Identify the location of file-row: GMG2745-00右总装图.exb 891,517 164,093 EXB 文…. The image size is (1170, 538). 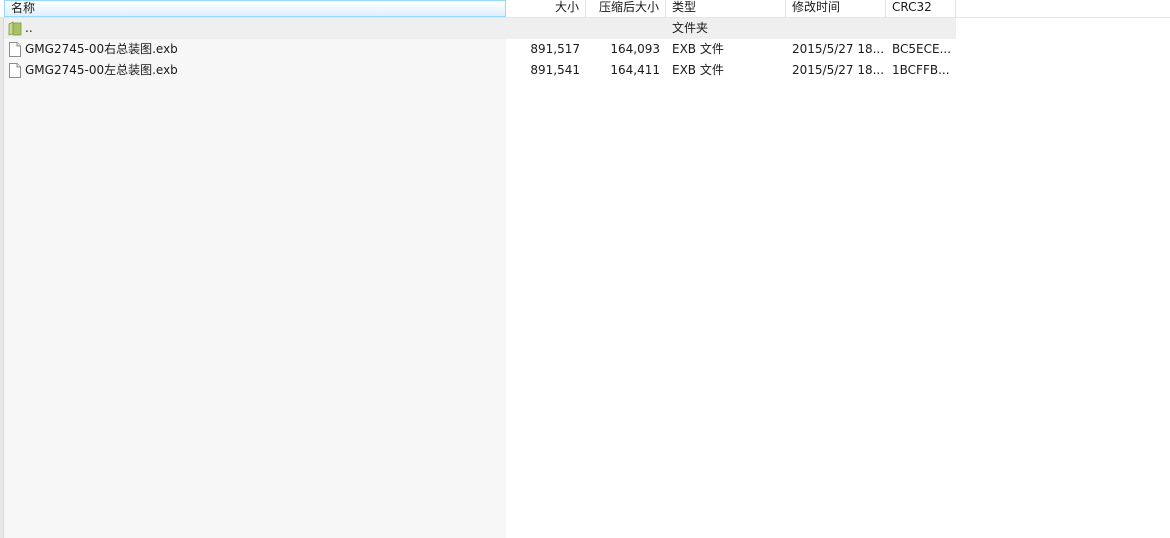
(480, 49).